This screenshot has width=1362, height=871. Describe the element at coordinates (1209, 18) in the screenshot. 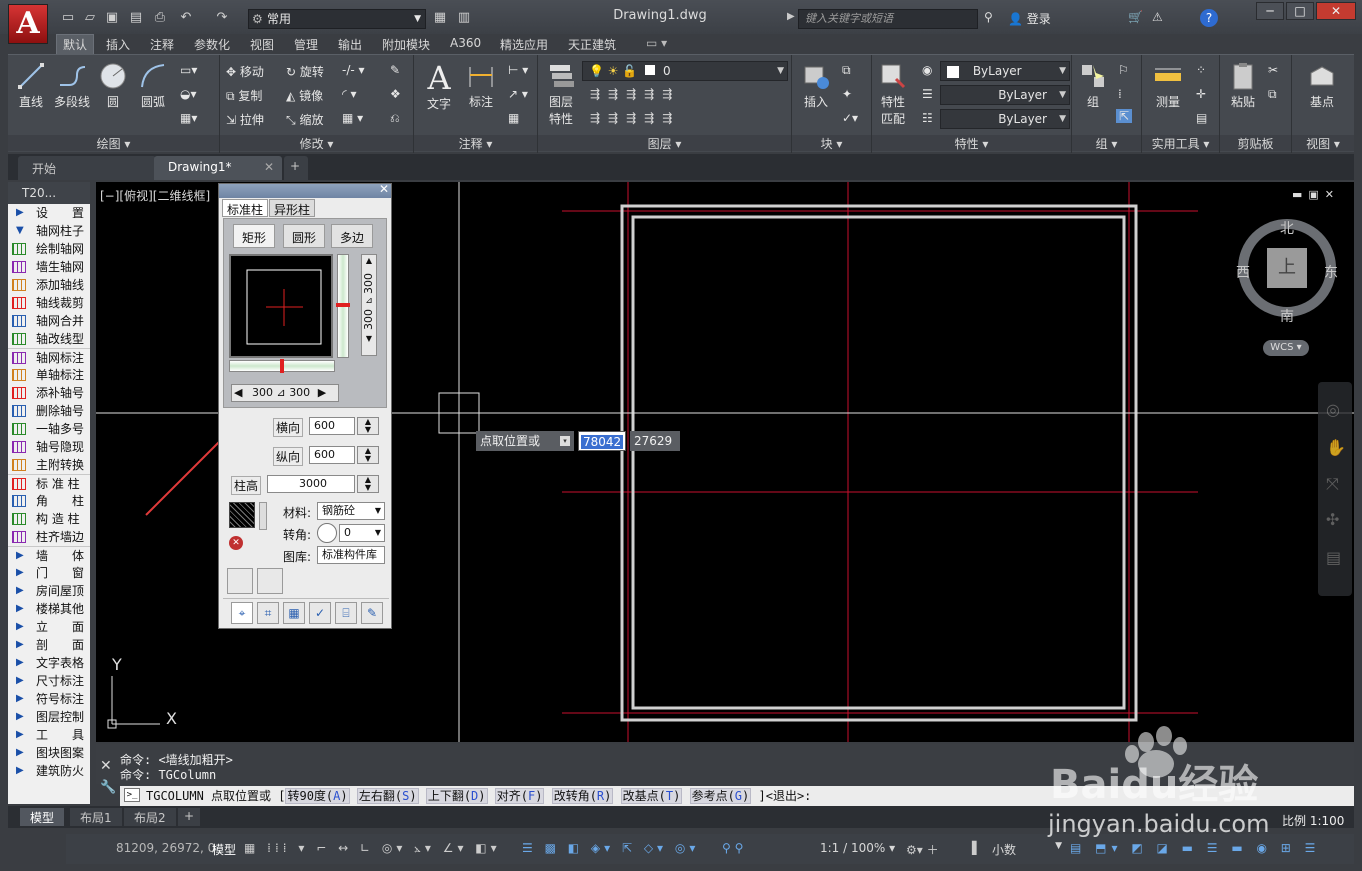

I see `help-icon: ?` at that location.